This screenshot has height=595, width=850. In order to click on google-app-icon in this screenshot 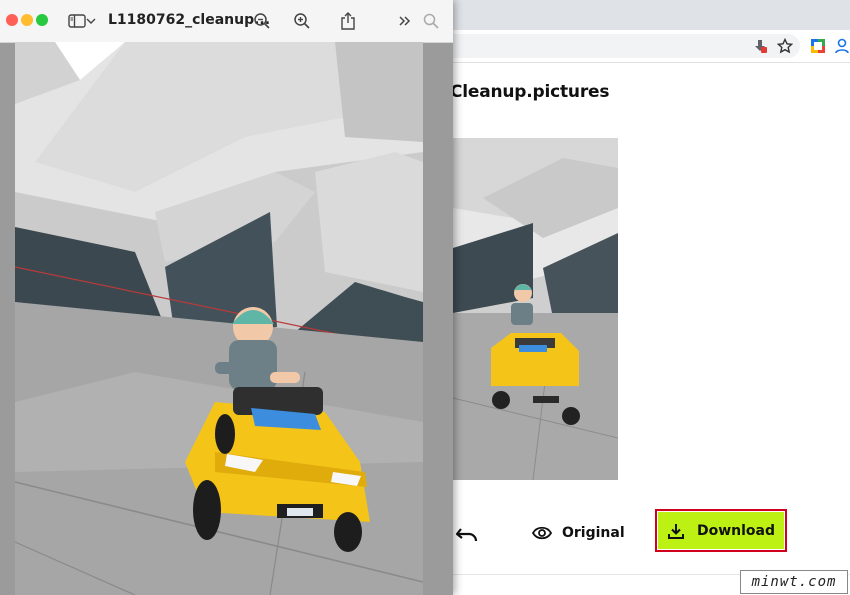, I will do `click(818, 46)`.